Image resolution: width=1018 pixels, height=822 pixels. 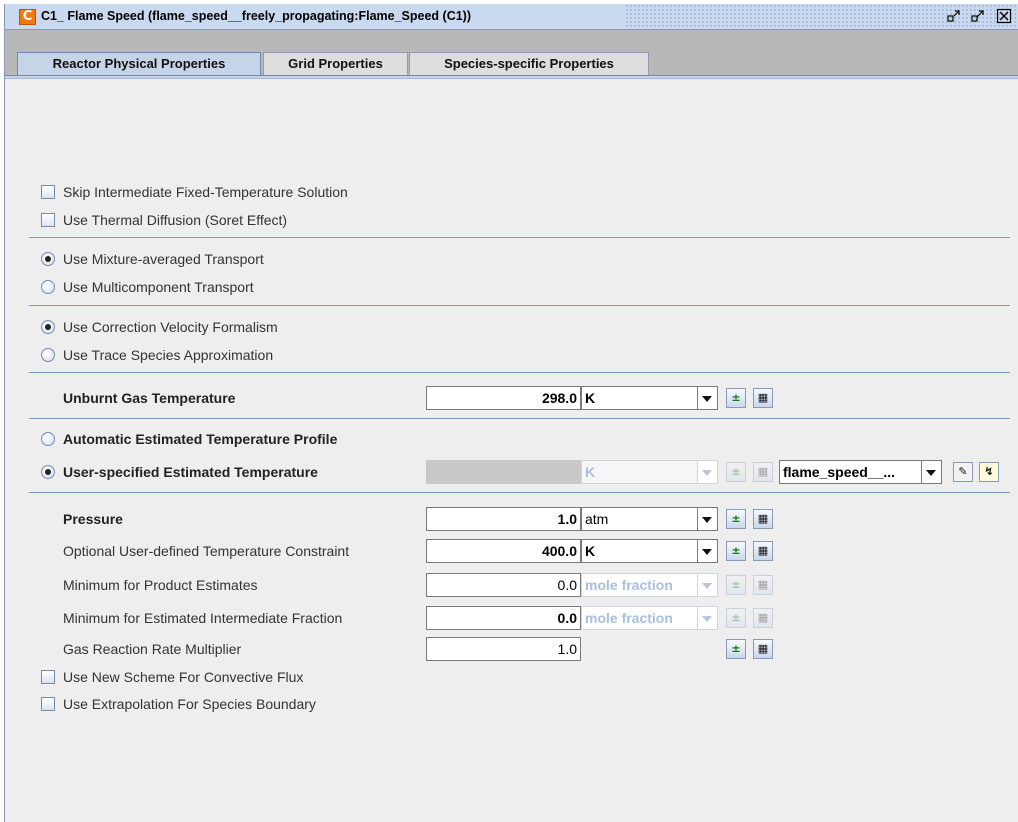 I want to click on unburnt-temp-label: Unburnt Gas Temperature, so click(x=149, y=398).